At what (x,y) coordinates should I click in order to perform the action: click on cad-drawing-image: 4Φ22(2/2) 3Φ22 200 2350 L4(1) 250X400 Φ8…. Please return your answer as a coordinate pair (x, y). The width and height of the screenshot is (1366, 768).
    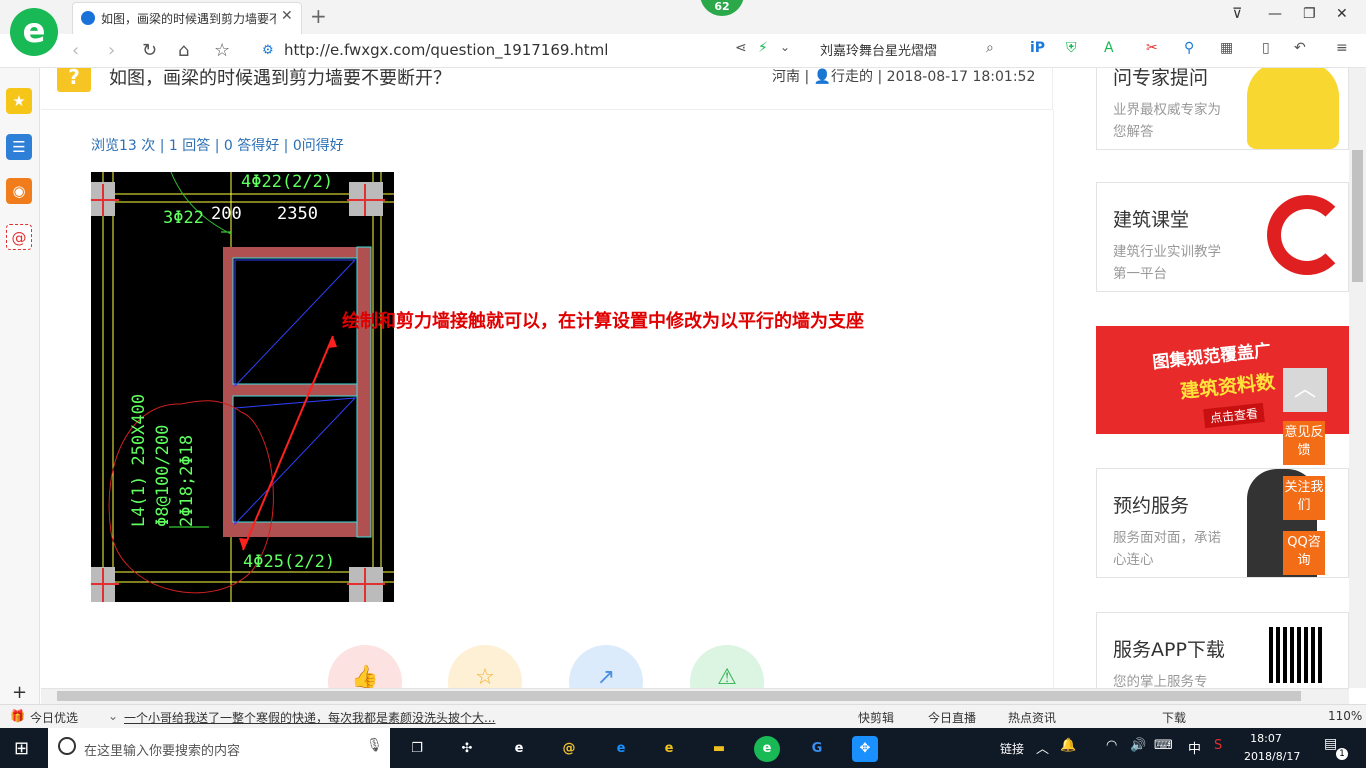
    Looking at the image, I should click on (242, 387).